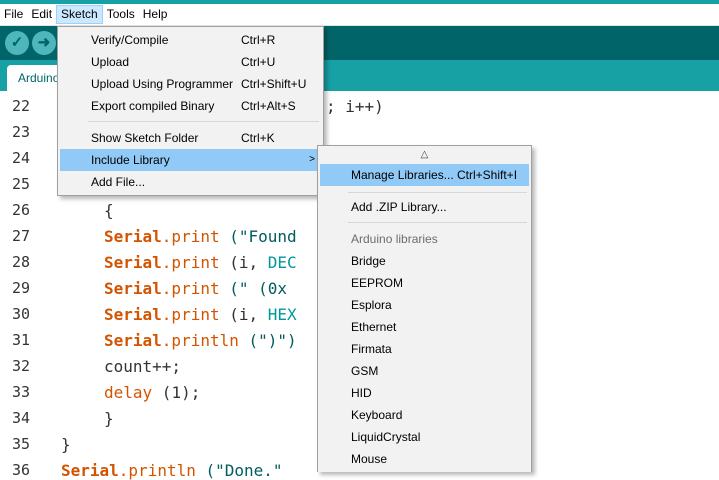 Image resolution: width=719 pixels, height=480 pixels. I want to click on line-number: 25, so click(20, 184).